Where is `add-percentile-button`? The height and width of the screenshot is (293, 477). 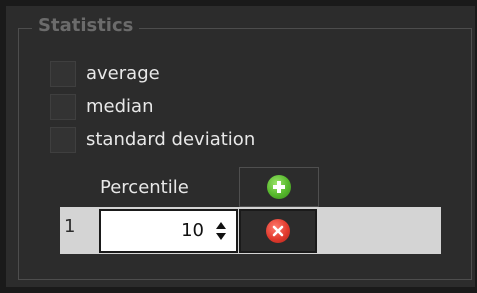
add-percentile-button is located at coordinates (279, 187).